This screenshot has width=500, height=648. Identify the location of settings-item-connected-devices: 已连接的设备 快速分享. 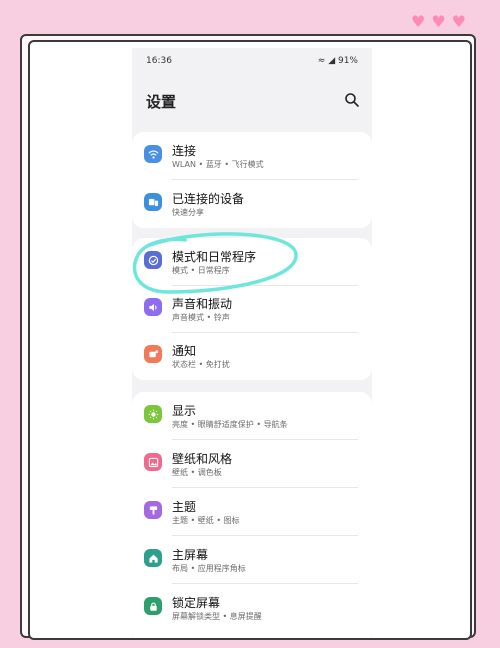
(252, 204).